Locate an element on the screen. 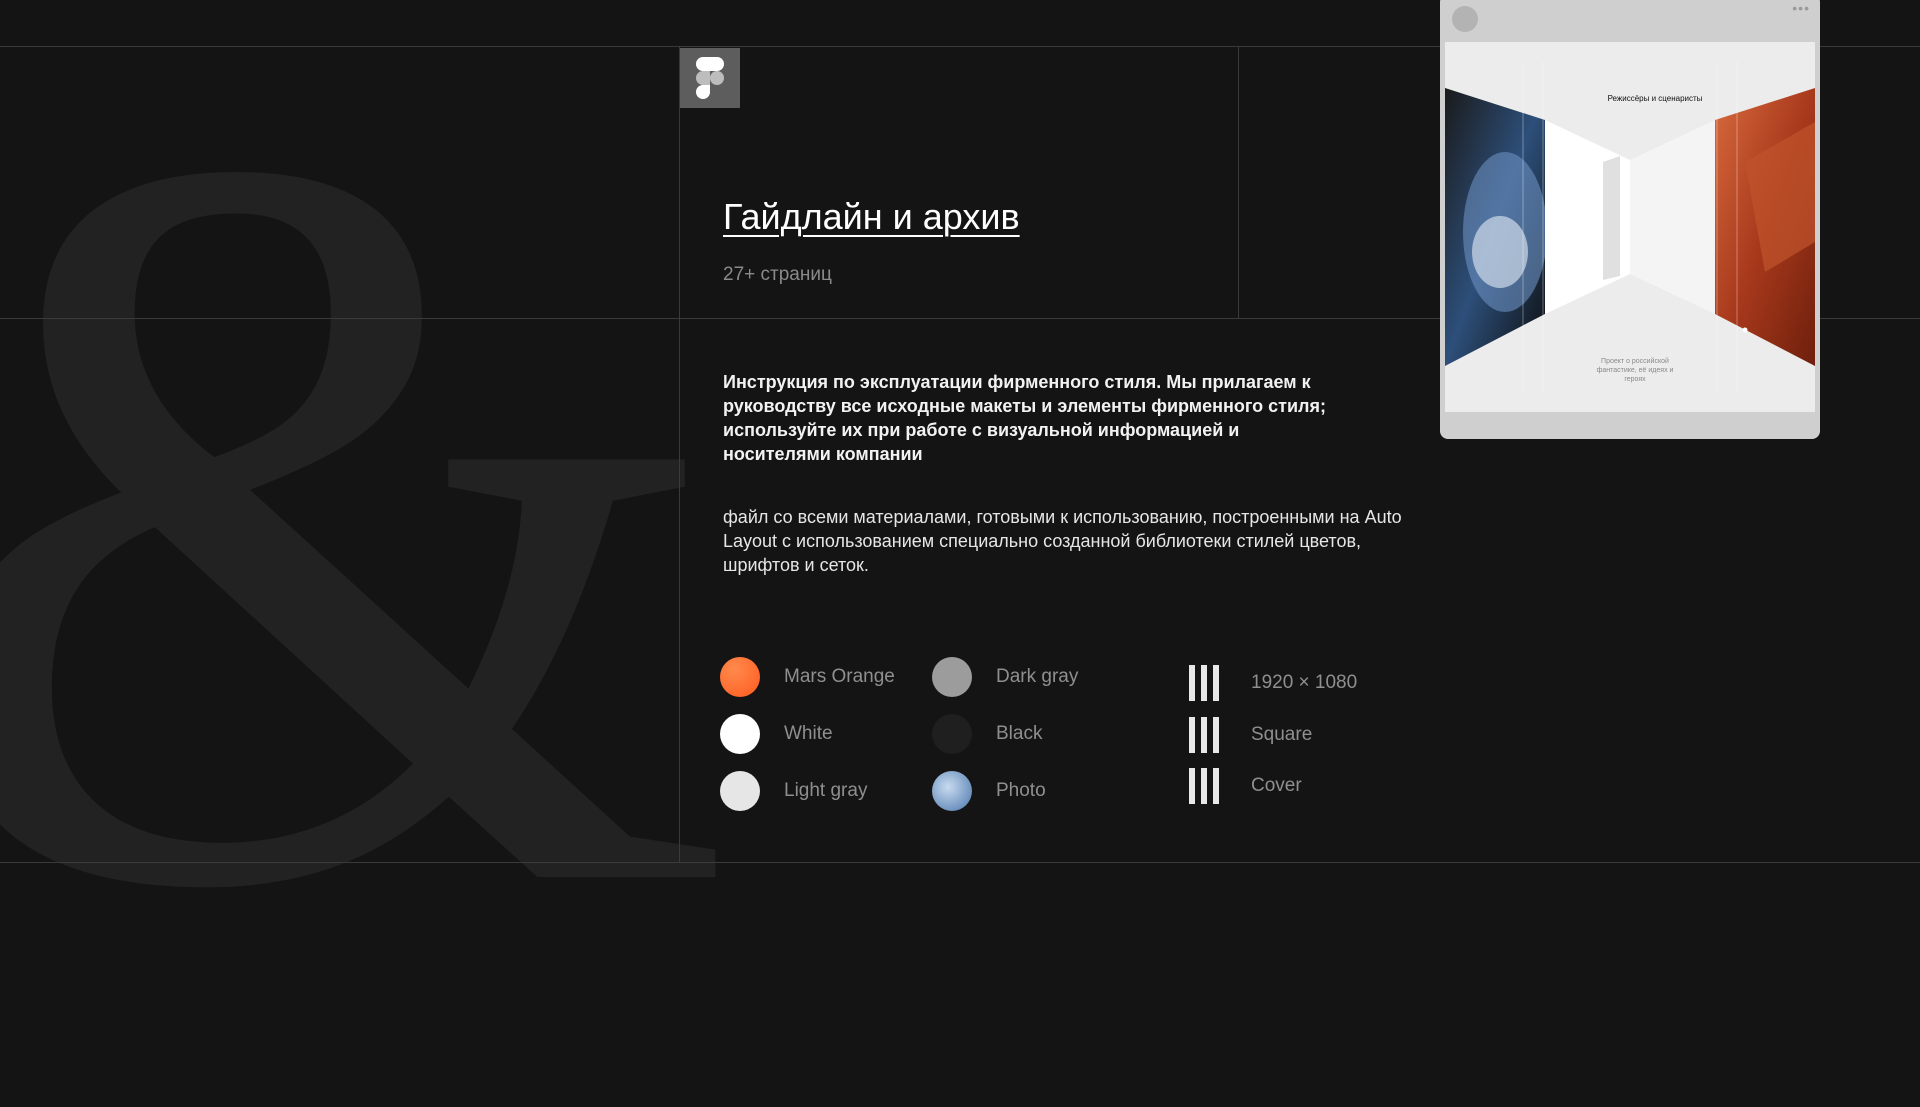 The width and height of the screenshot is (1920, 1107). page-title-link: Гайдлайн и архив is located at coordinates (871, 217).